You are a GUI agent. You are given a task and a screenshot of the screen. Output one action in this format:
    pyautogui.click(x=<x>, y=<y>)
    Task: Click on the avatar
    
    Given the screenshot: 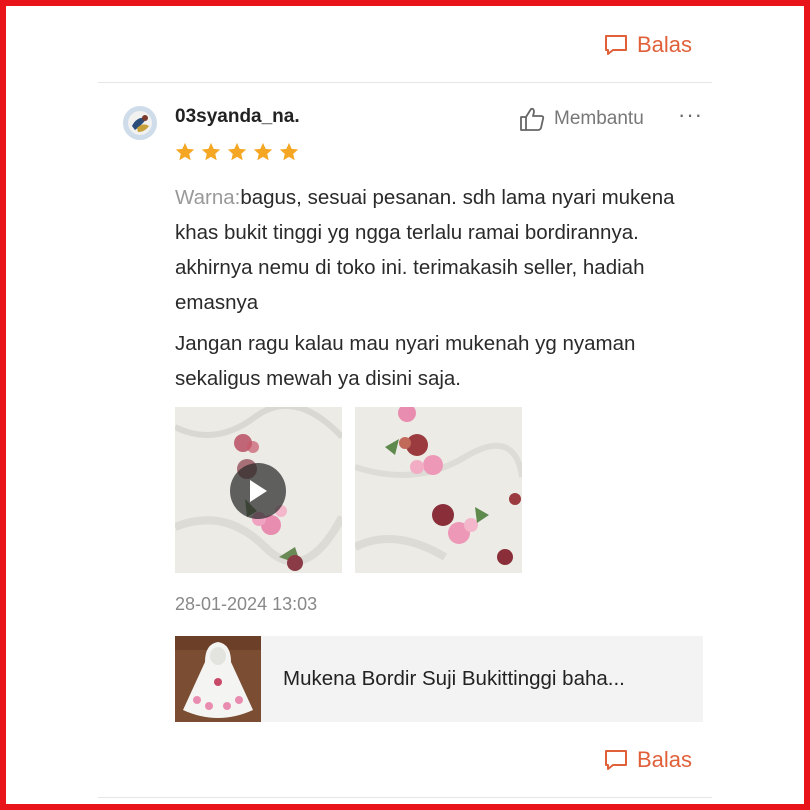 What is the action you would take?
    pyautogui.click(x=140, y=123)
    